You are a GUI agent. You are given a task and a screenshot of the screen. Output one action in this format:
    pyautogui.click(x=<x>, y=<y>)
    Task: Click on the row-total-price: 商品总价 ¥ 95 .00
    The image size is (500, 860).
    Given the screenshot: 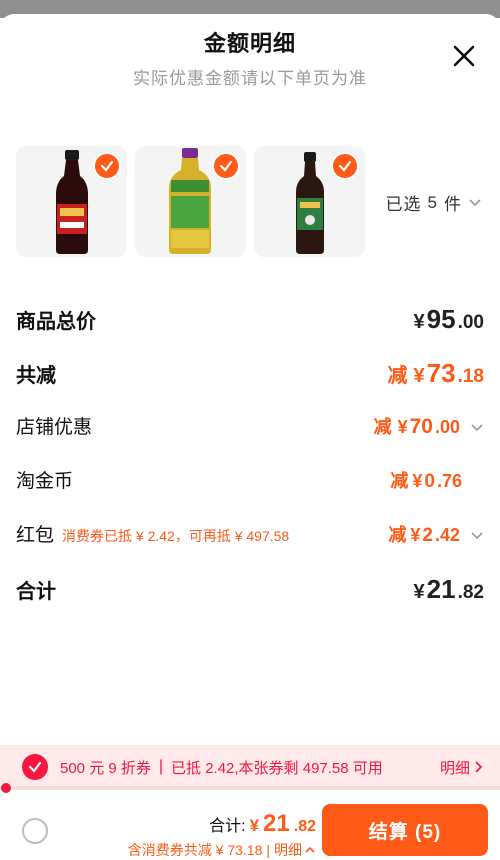 What is the action you would take?
    pyautogui.click(x=250, y=319)
    